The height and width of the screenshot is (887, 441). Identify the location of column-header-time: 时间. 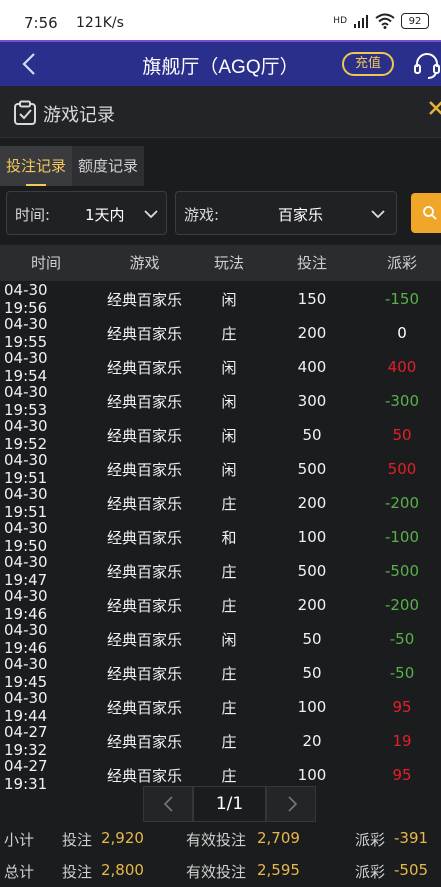
(45, 263).